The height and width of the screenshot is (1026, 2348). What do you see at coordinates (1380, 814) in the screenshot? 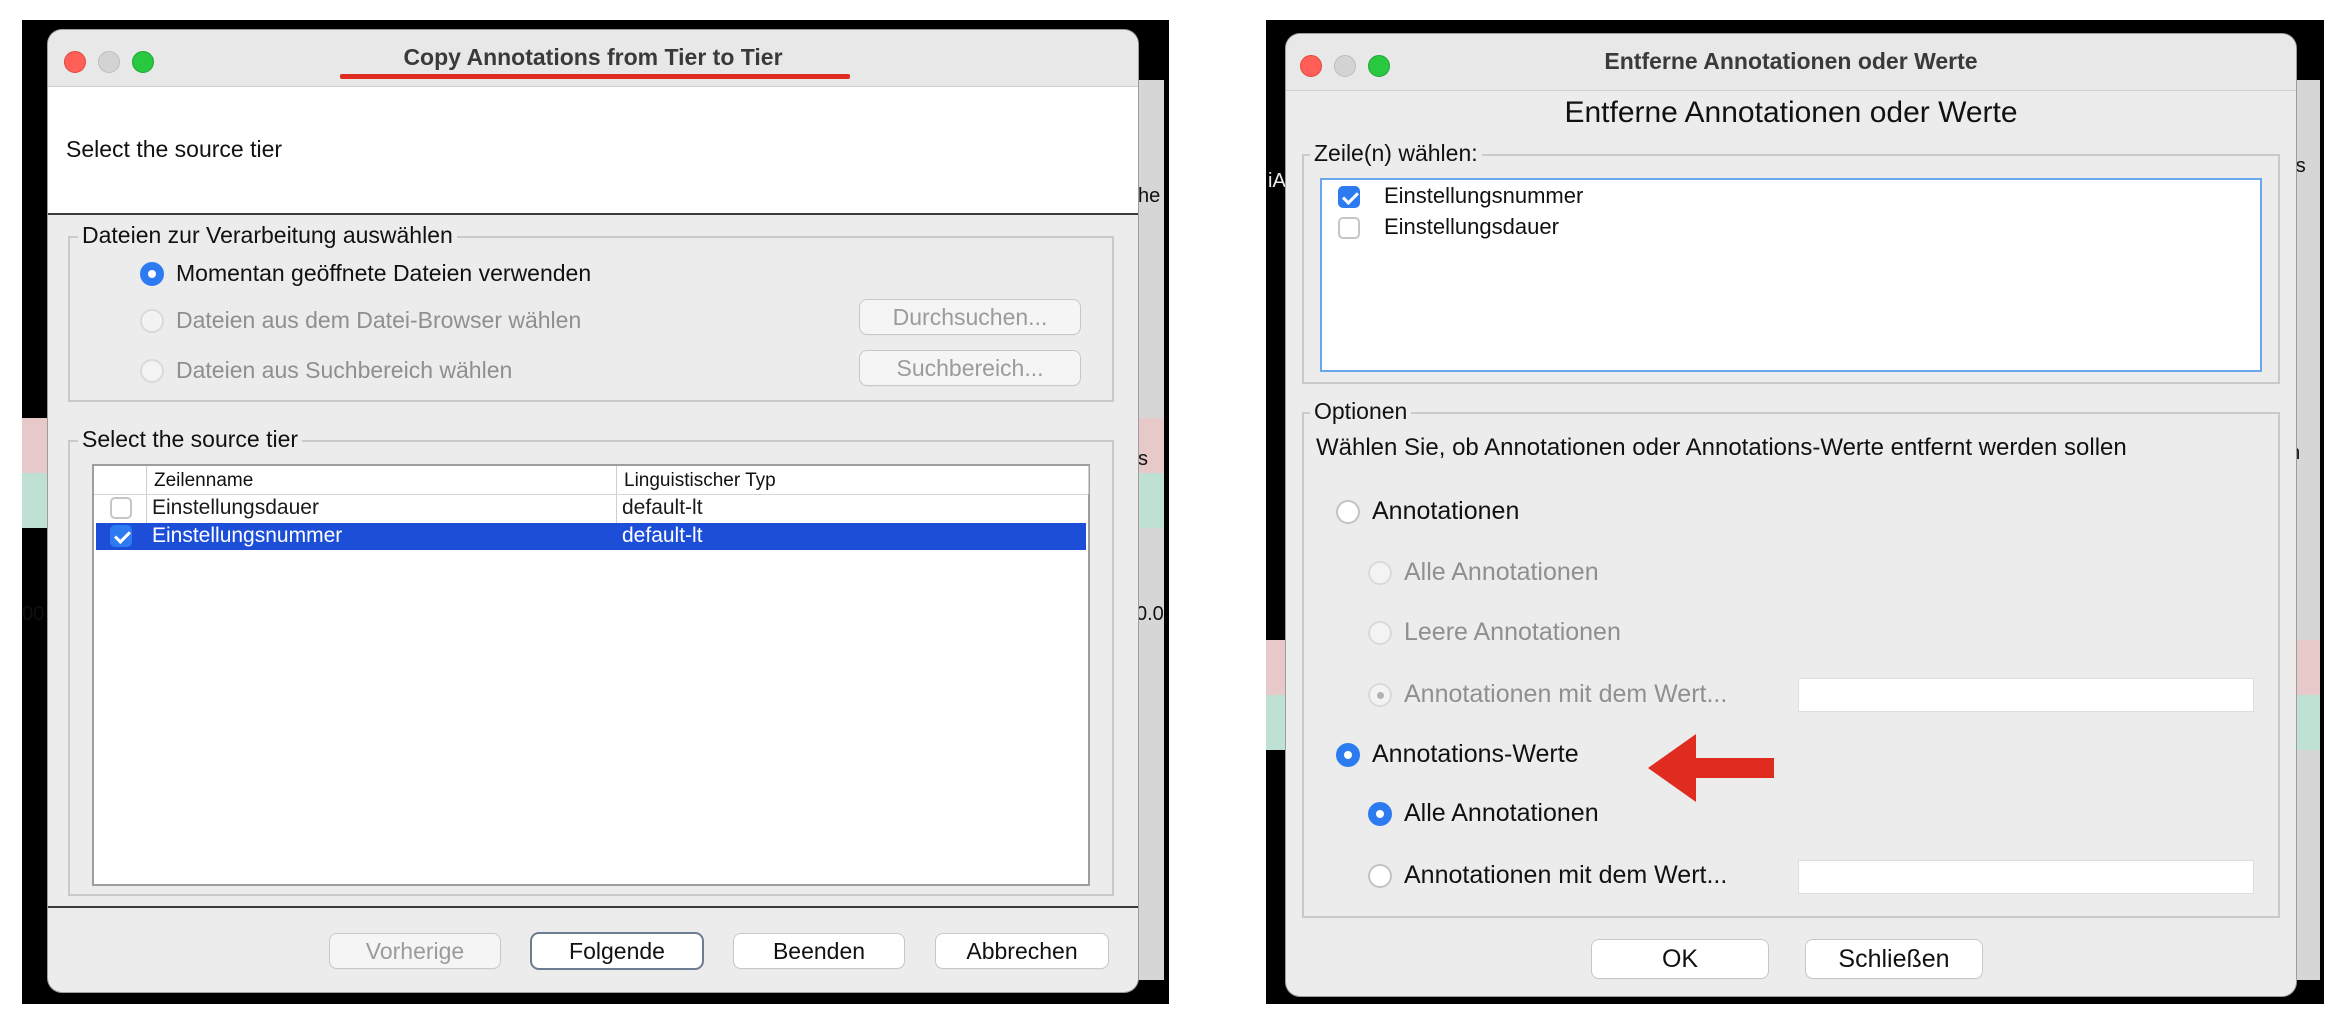
I see `radio-all-annotations-values` at bounding box center [1380, 814].